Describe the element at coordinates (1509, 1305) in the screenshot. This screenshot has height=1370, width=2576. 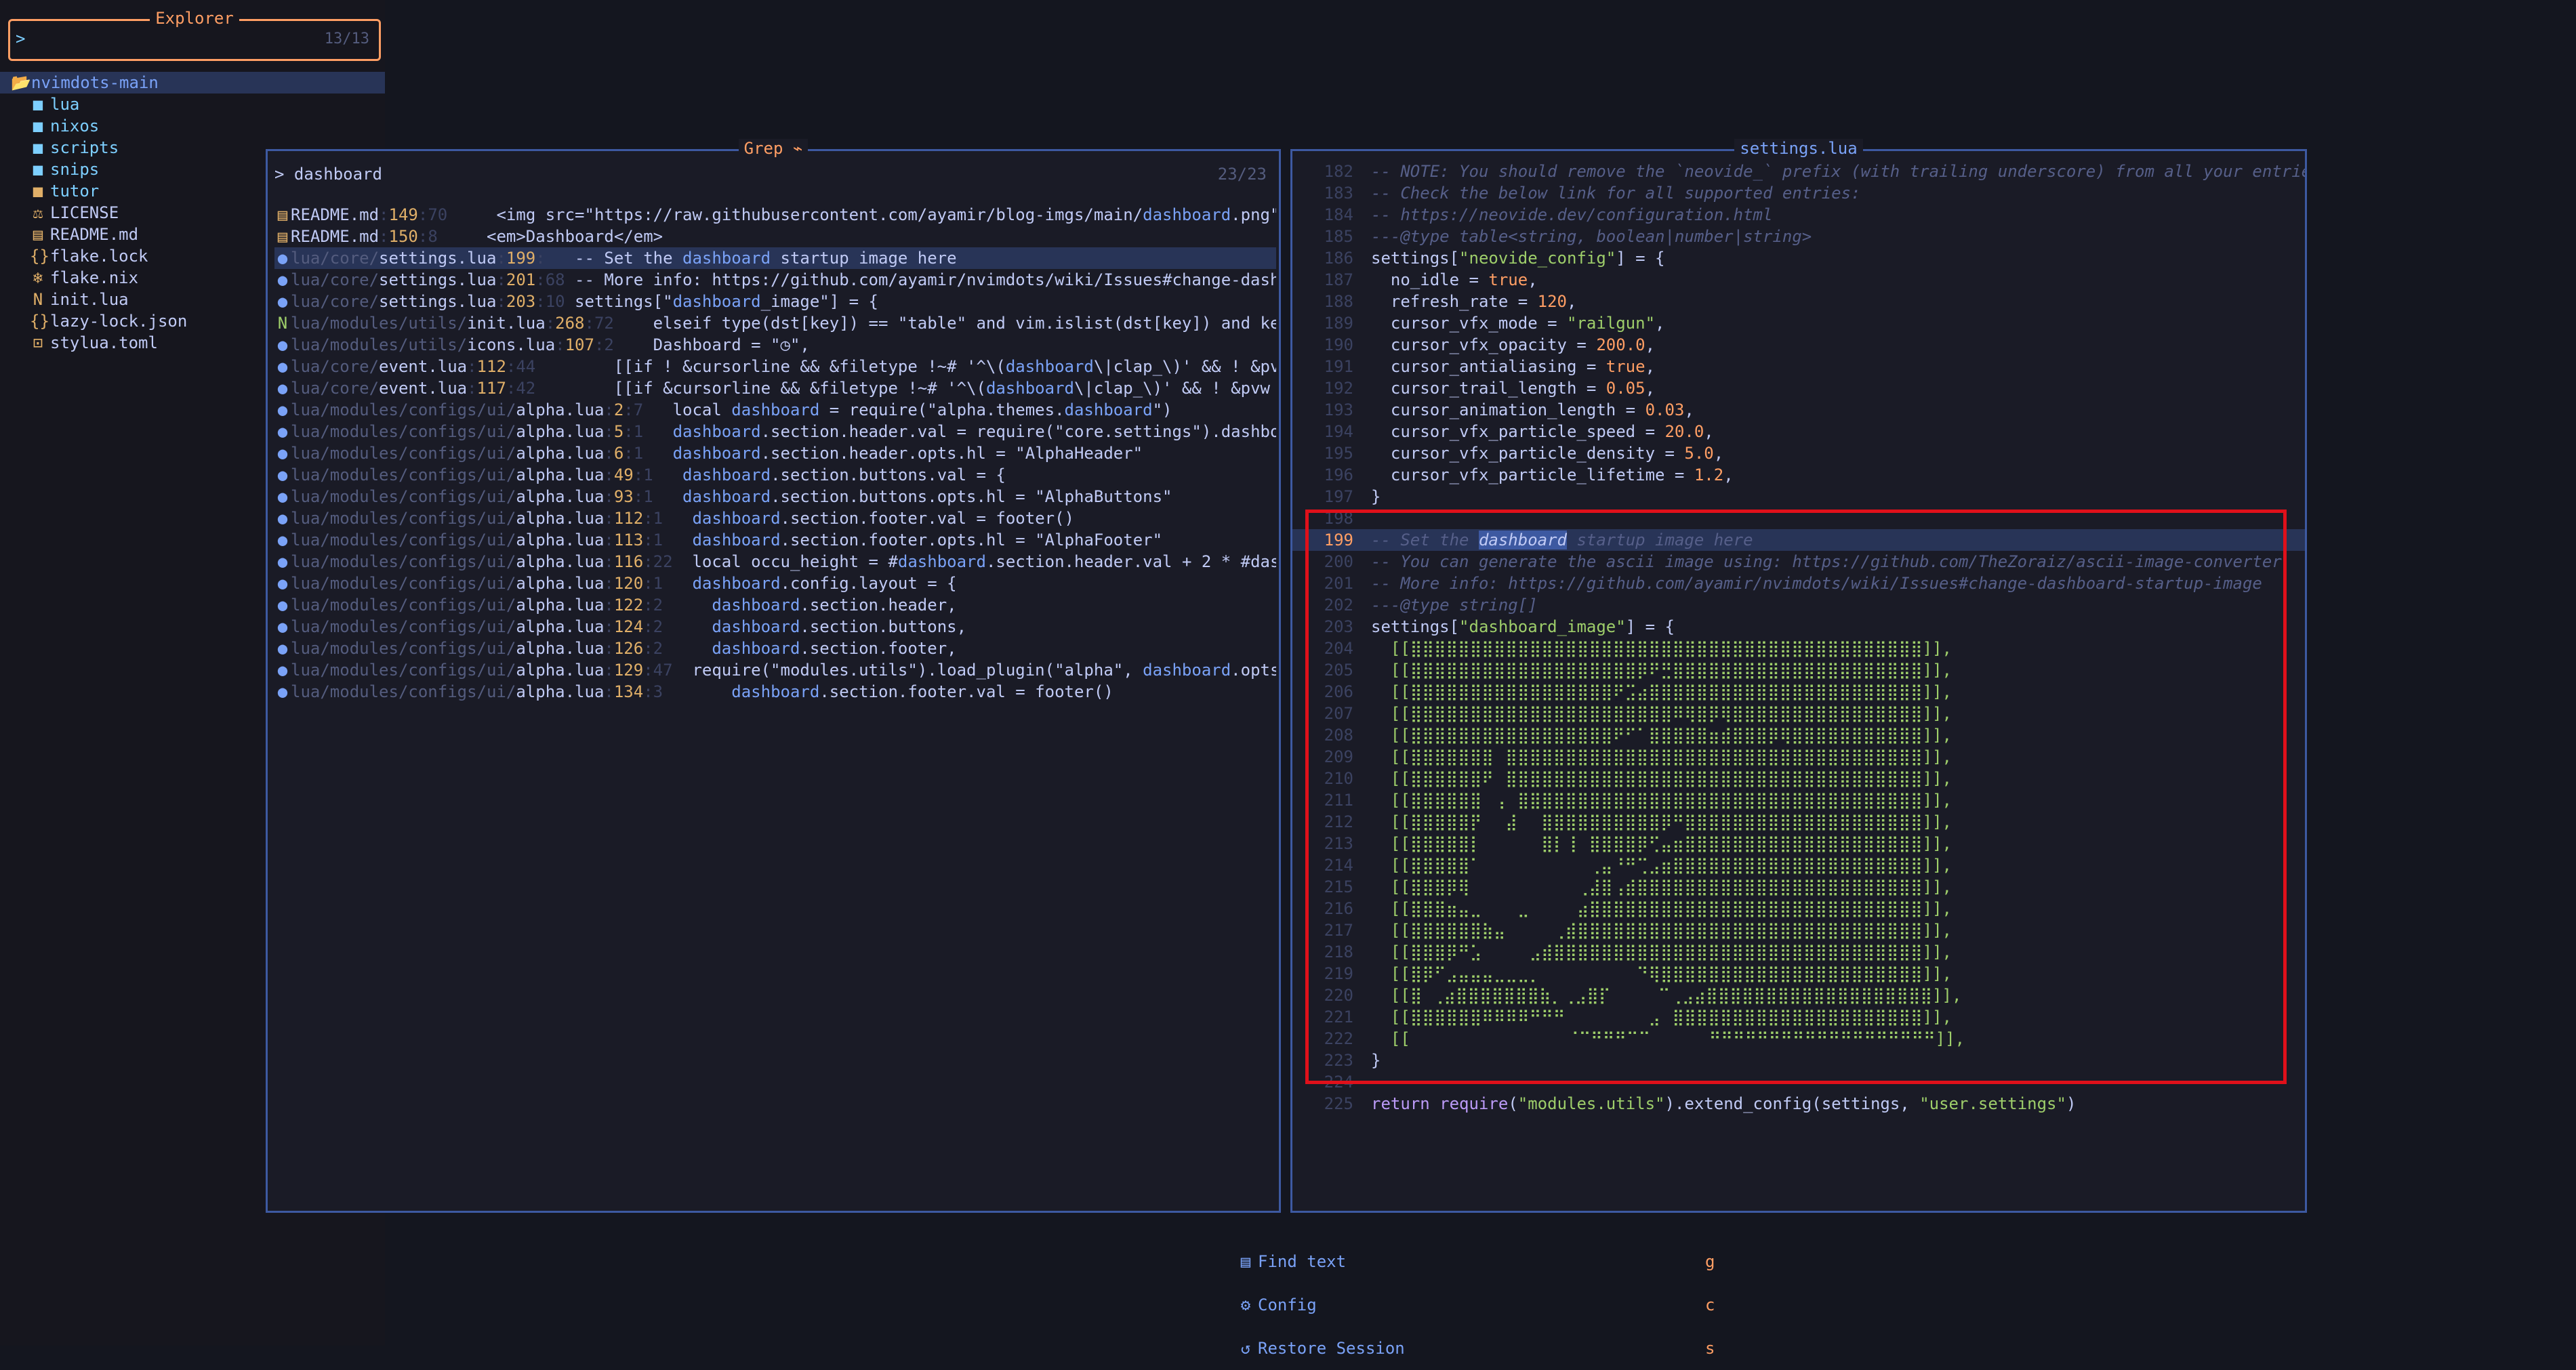
I see `dashboard-item: ⚙ Config c` at that location.